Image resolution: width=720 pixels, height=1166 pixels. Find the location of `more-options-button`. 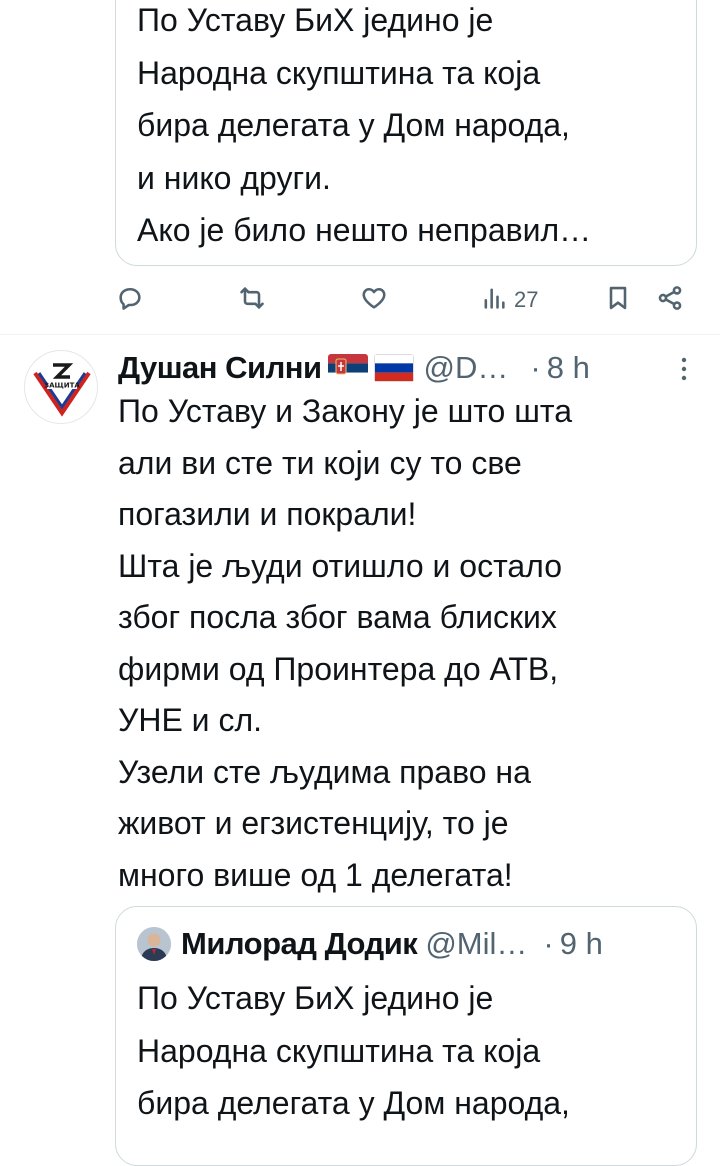

more-options-button is located at coordinates (684, 369).